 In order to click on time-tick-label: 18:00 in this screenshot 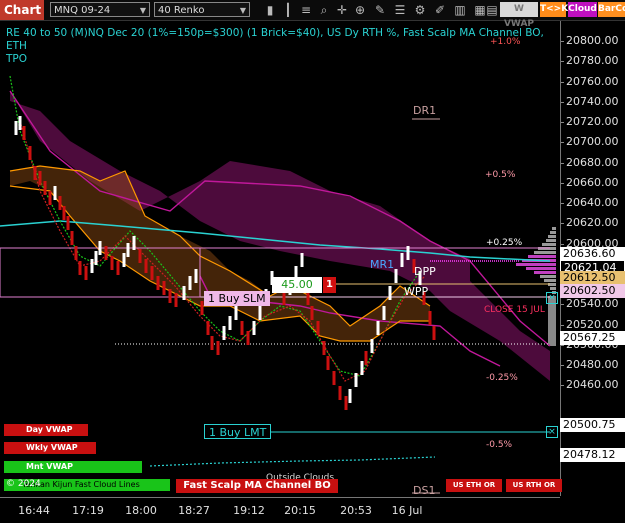, I will do `click(141, 510)`.